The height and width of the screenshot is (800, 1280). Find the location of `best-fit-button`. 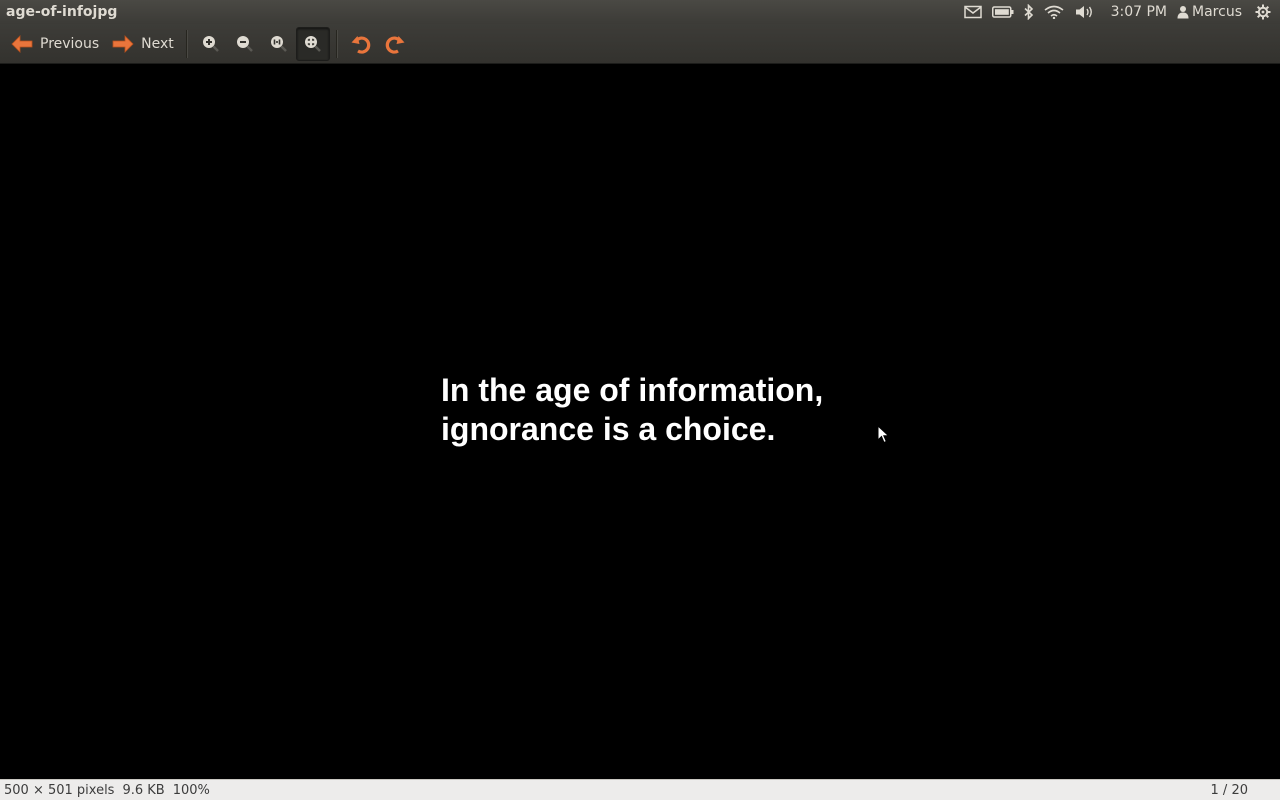

best-fit-button is located at coordinates (312, 43).